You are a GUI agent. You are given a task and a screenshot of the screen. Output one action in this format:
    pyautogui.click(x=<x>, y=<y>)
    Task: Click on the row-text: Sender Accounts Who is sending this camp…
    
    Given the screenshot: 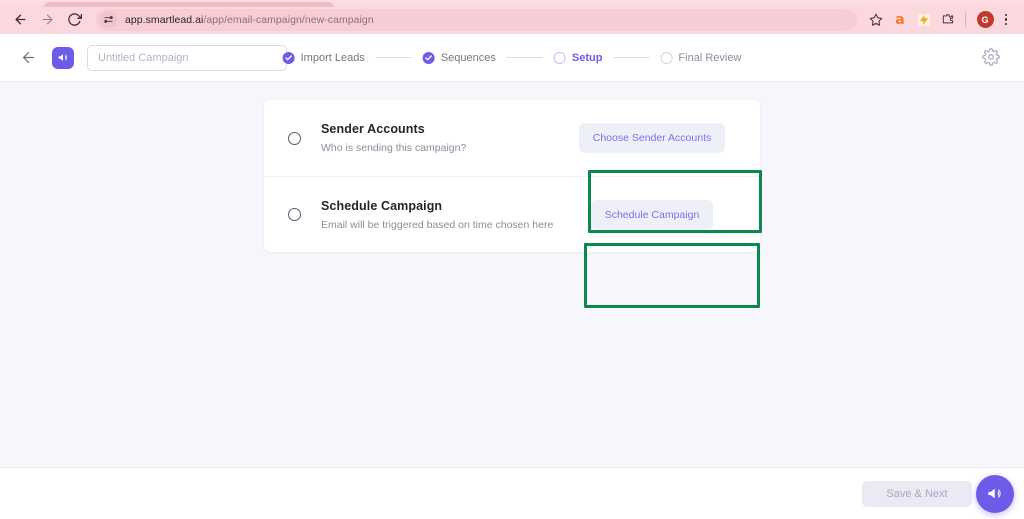 What is the action you would take?
    pyautogui.click(x=444, y=138)
    